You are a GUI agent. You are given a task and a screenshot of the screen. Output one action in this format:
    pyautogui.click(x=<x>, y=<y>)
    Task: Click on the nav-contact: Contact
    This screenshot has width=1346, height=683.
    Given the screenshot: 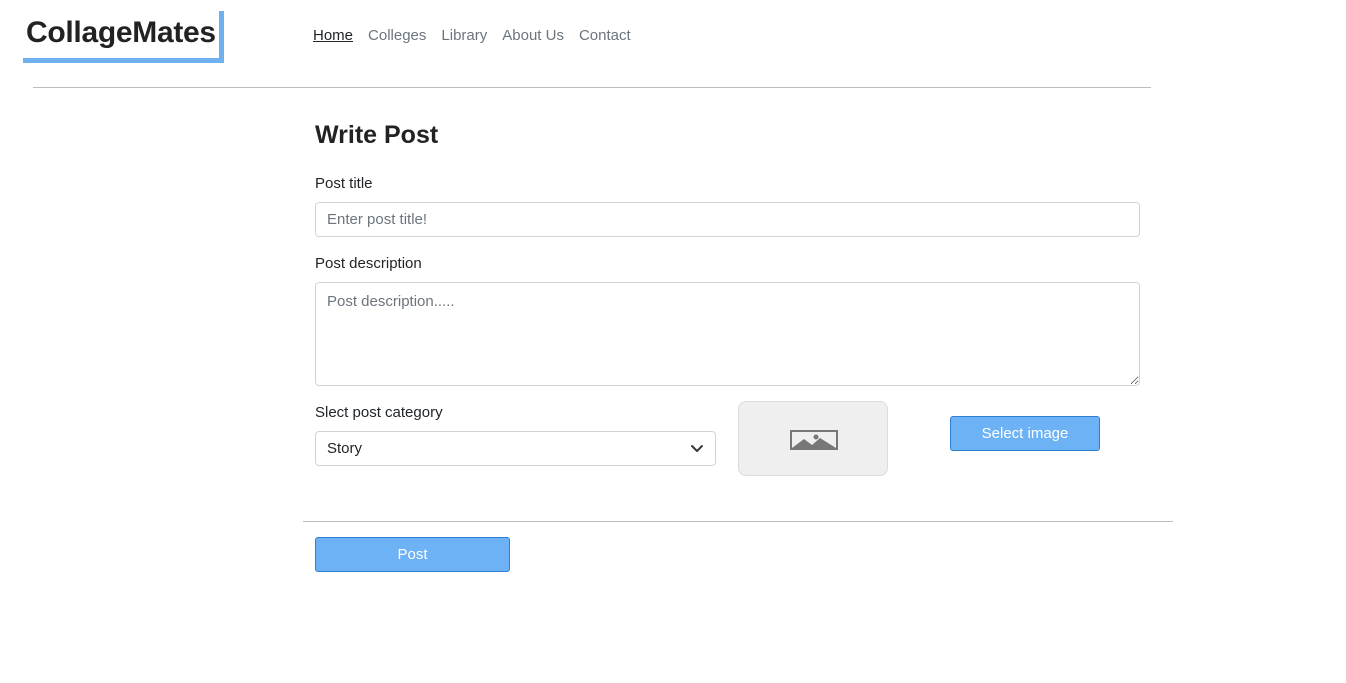 What is the action you would take?
    pyautogui.click(x=605, y=36)
    